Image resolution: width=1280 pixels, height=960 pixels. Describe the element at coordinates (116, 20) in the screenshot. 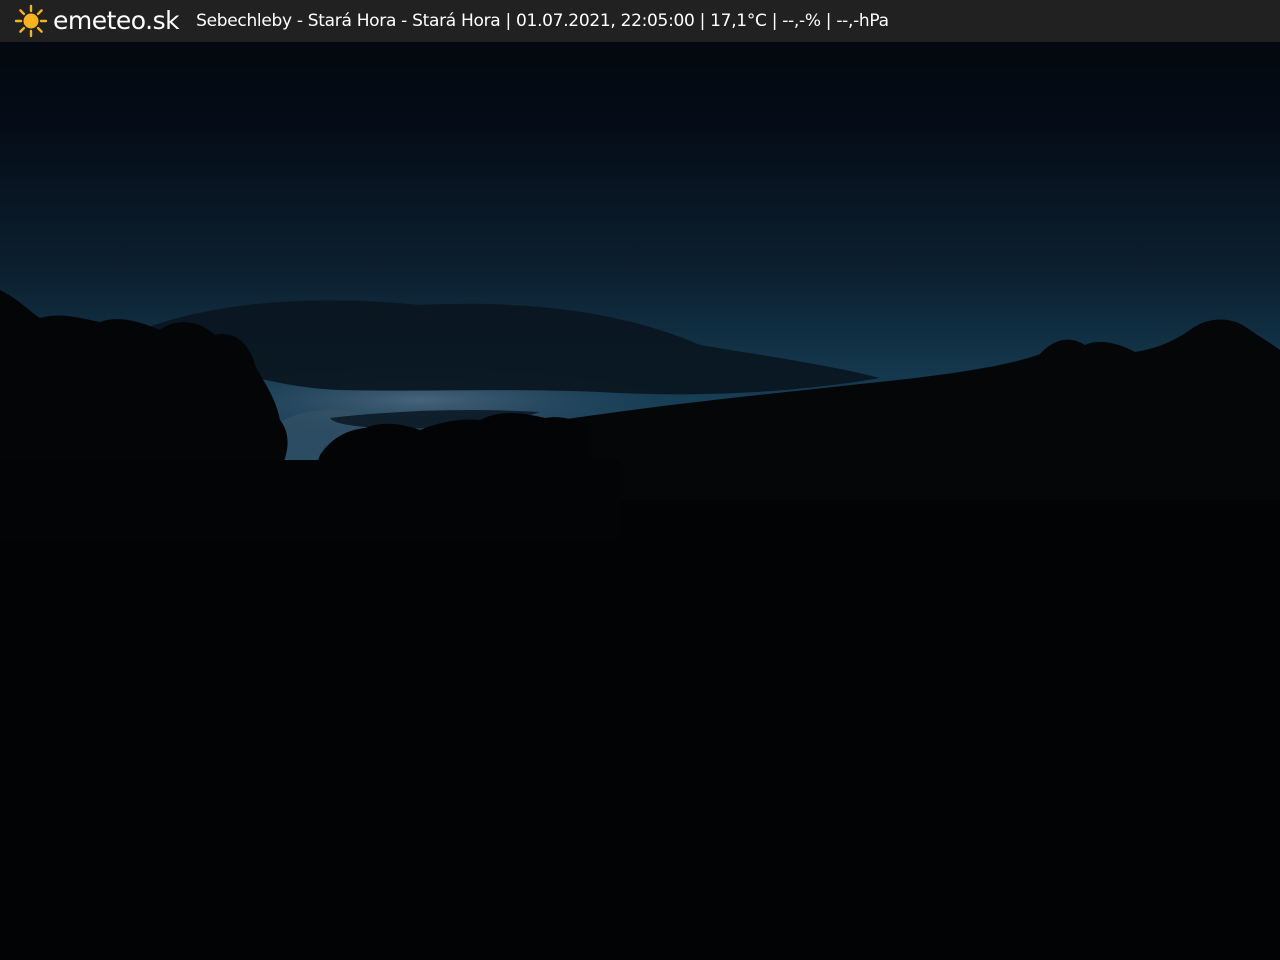

I see `brand-name: emeteo.sk` at that location.